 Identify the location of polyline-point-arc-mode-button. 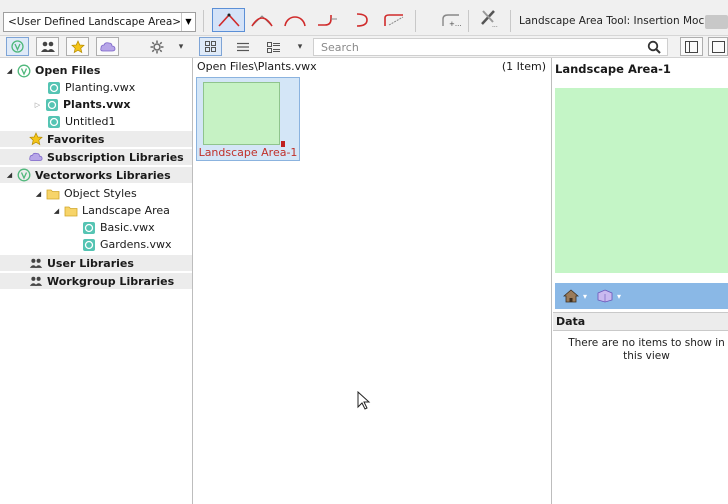
(360, 20).